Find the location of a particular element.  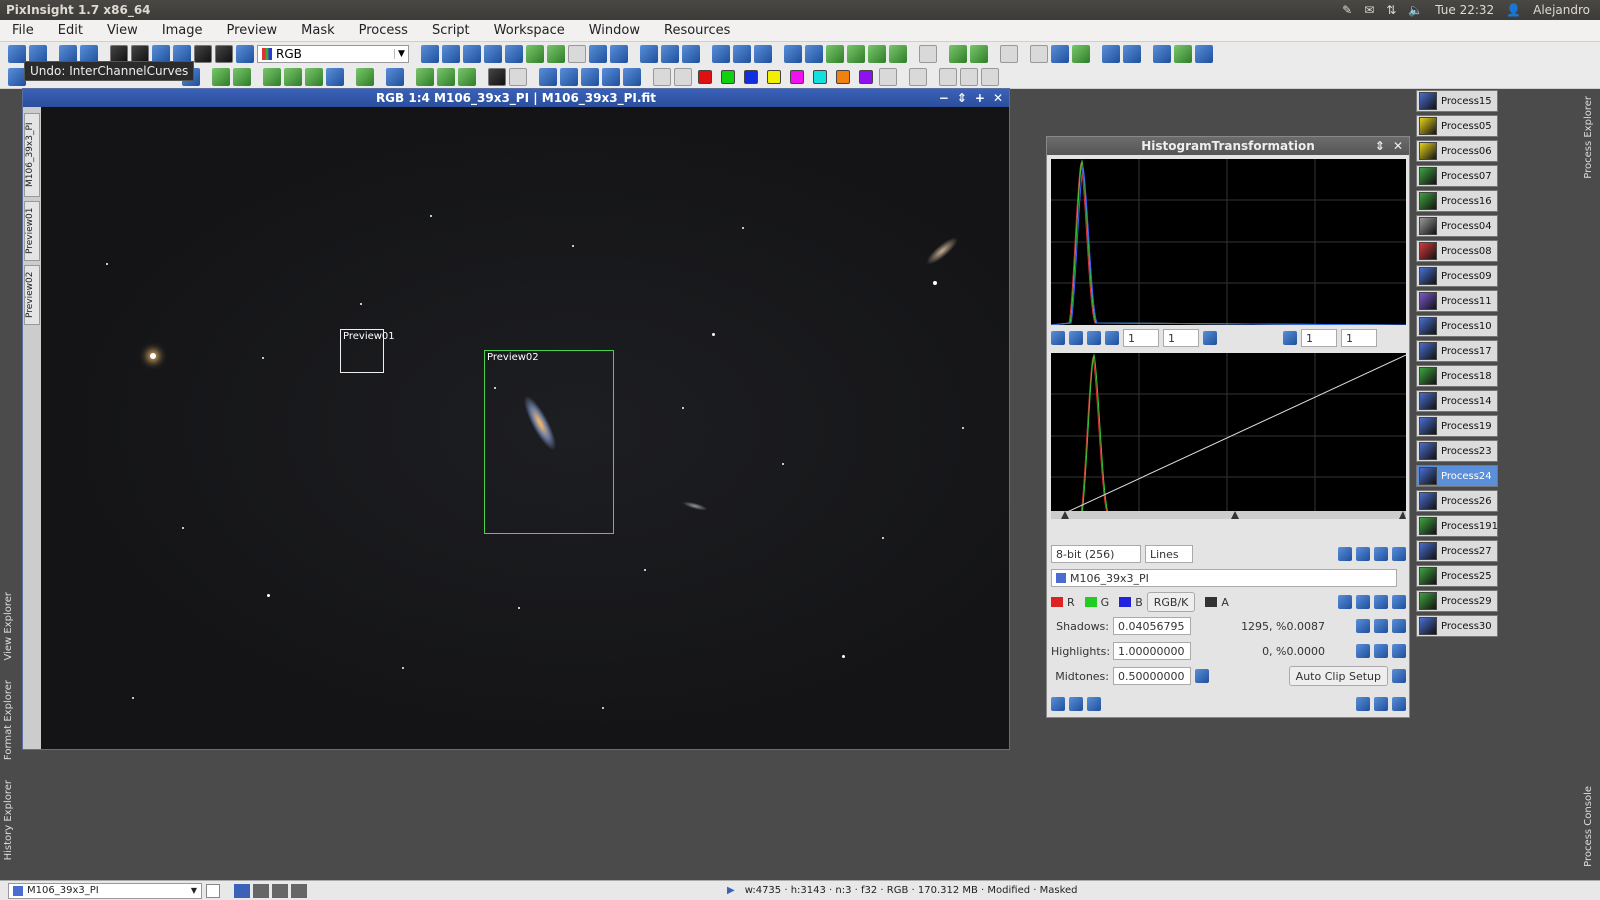

close-icon: ✕ is located at coordinates (998, 98).